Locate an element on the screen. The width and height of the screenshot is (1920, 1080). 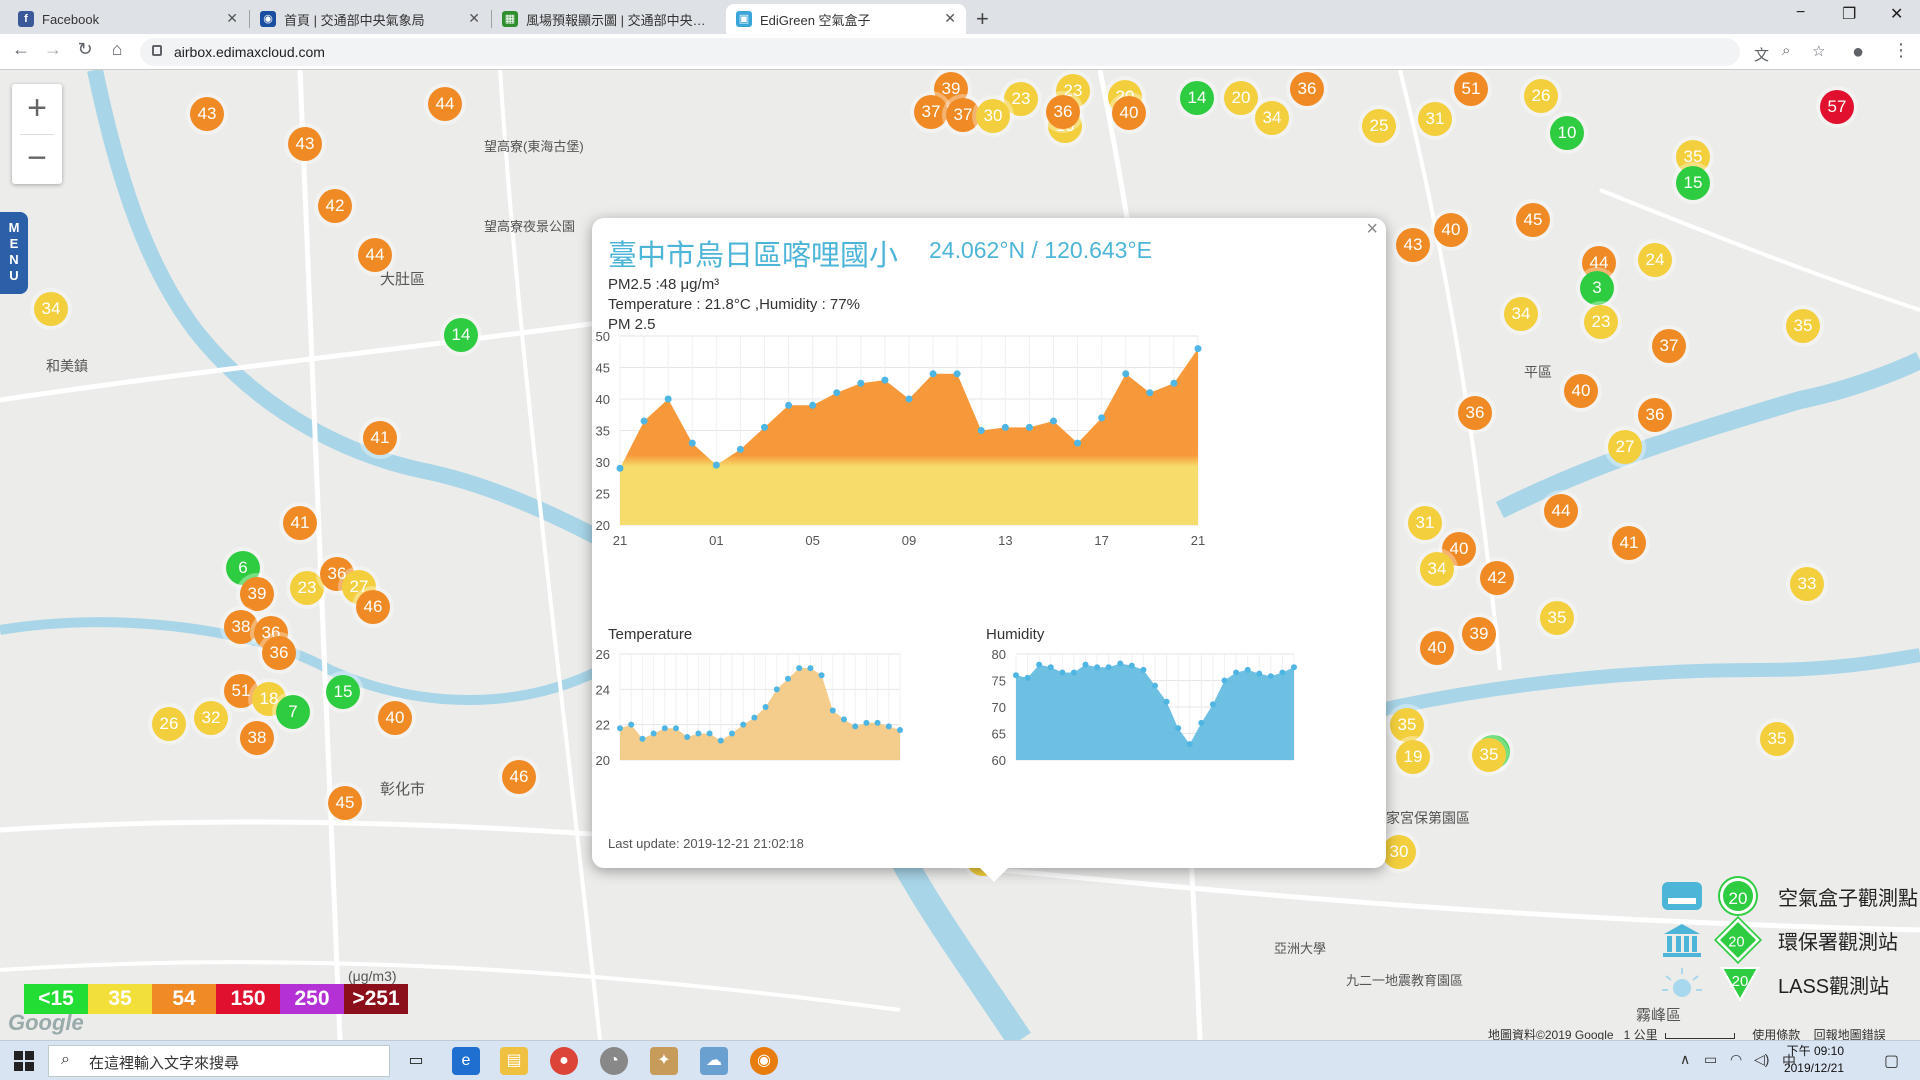
close-window-button: ✕ is located at coordinates (1896, 14).